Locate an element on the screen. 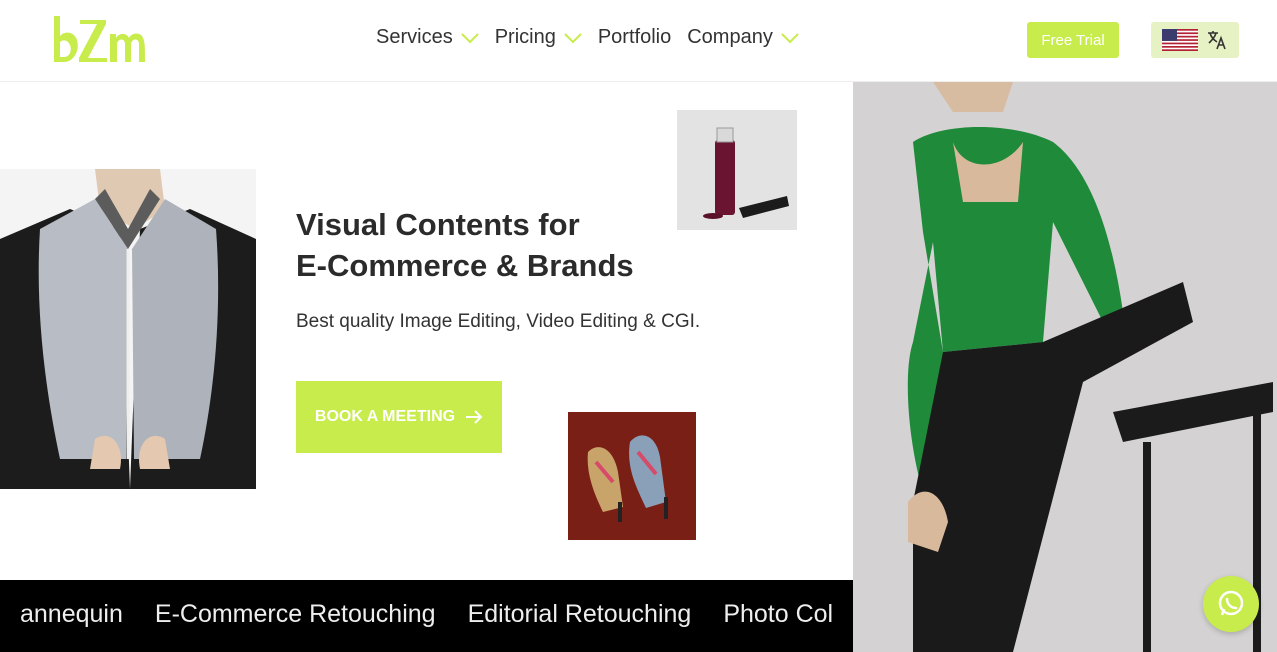  heels-product-photo is located at coordinates (632, 476).